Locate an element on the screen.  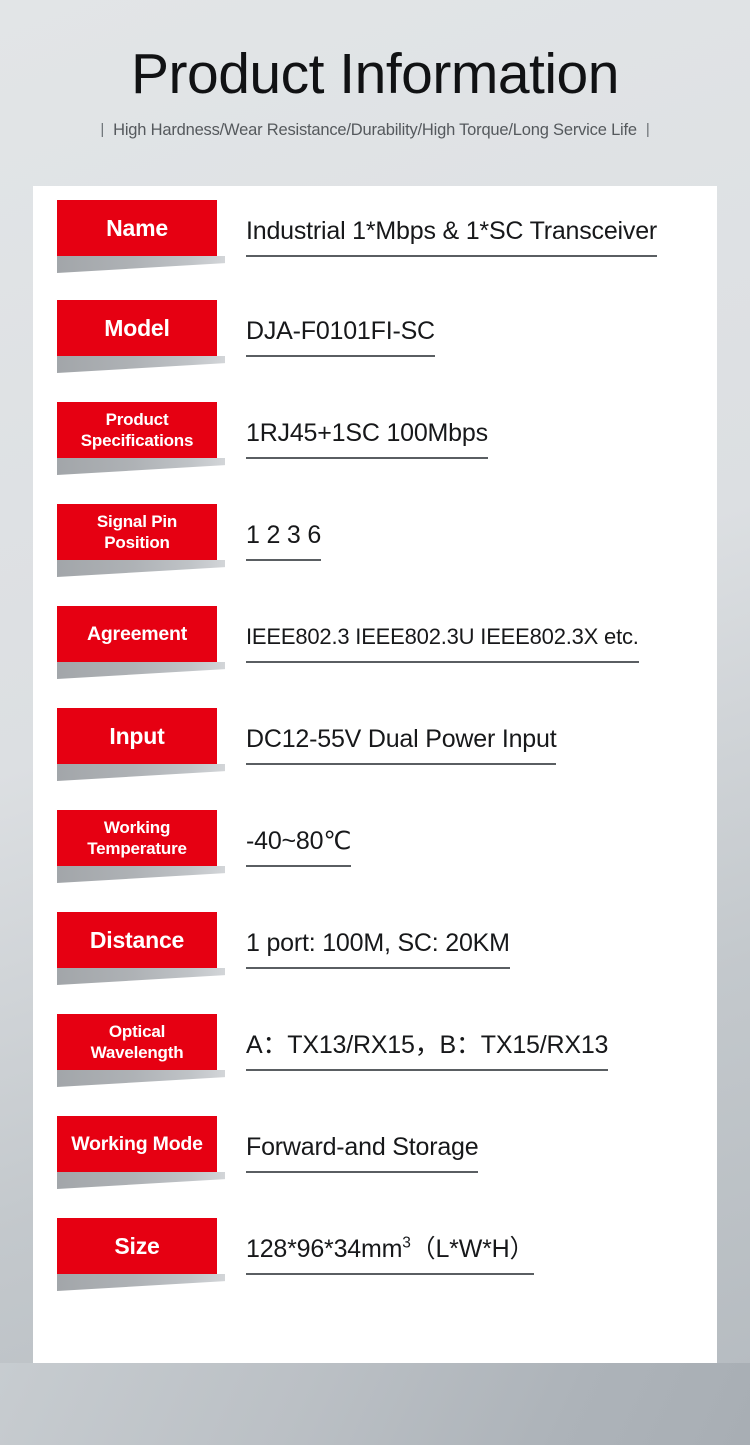
spec-label-text: Input is located at coordinates (137, 736).